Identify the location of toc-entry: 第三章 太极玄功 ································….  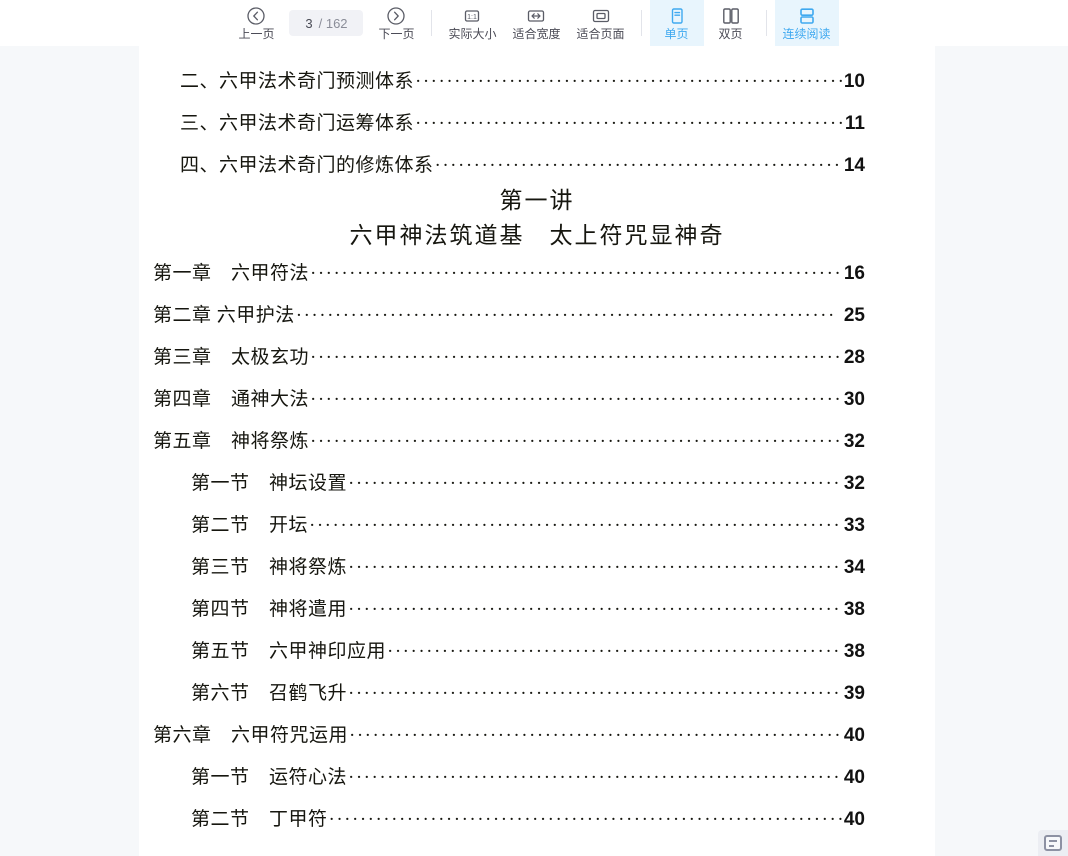
(502, 356).